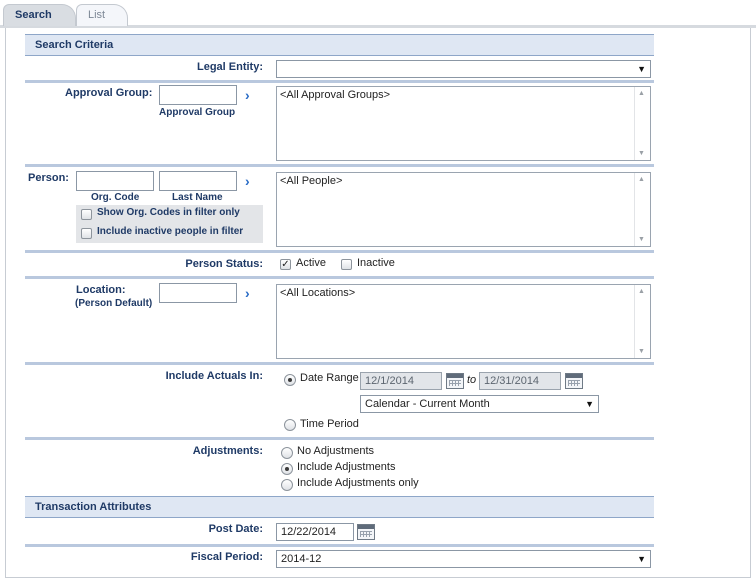 Image resolution: width=756 pixels, height=582 pixels. Describe the element at coordinates (290, 380) in the screenshot. I see `date-range-radio` at that location.